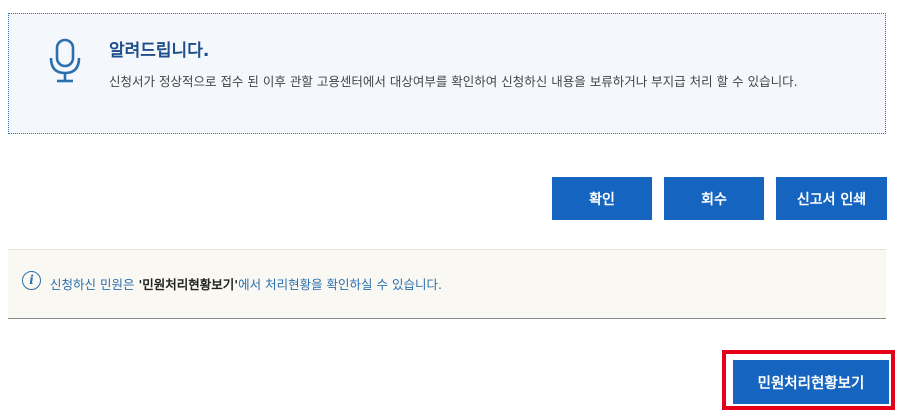 The image size is (905, 418). Describe the element at coordinates (31, 280) in the screenshot. I see `info-icon: i` at that location.